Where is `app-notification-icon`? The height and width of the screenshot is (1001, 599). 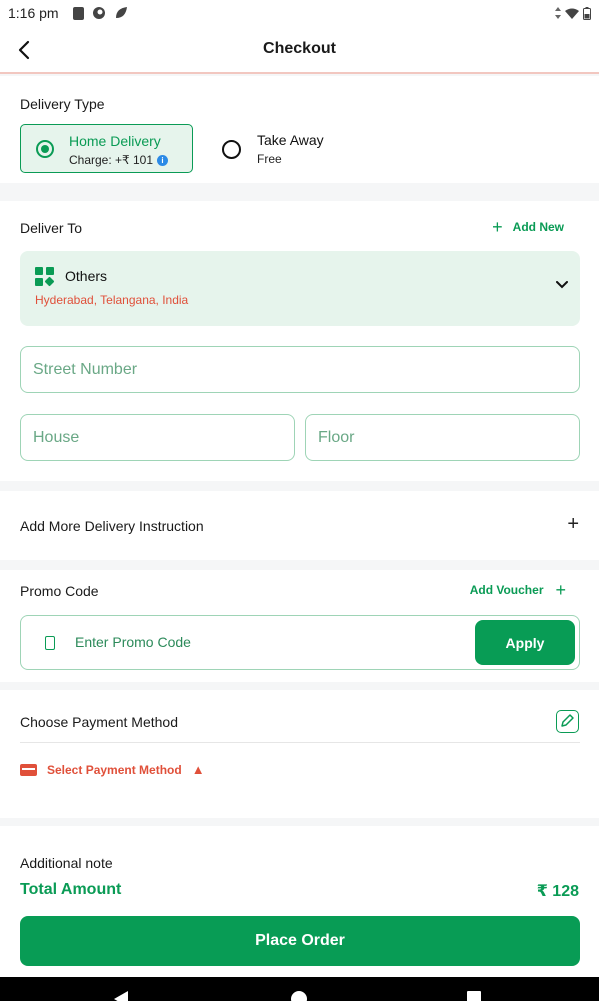
app-notification-icon is located at coordinates (98, 13).